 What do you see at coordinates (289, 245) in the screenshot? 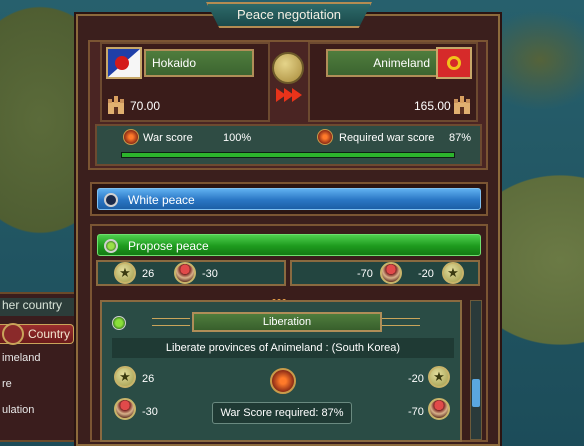
I see `propose-peace-button: Propose peace` at bounding box center [289, 245].